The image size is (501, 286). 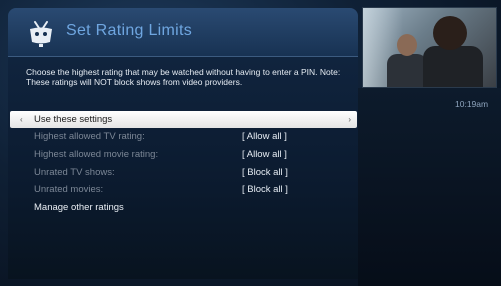 I want to click on unrated-tv-label: Unrated TV shows:, so click(x=74, y=172).